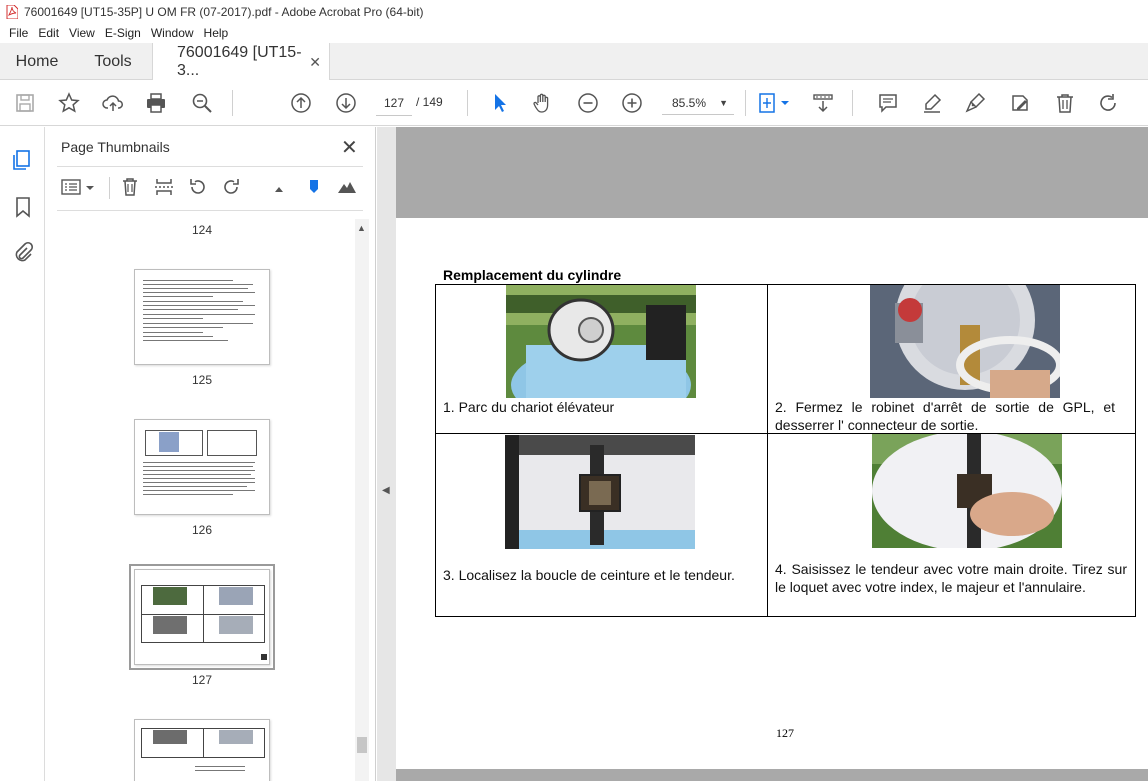  Describe the element at coordinates (25, 103) in the screenshot. I see `save-icon` at that location.